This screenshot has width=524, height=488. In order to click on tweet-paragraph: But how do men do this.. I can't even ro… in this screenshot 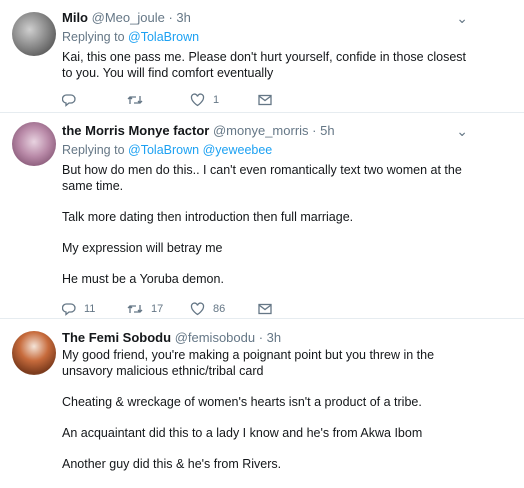, I will do `click(262, 178)`.